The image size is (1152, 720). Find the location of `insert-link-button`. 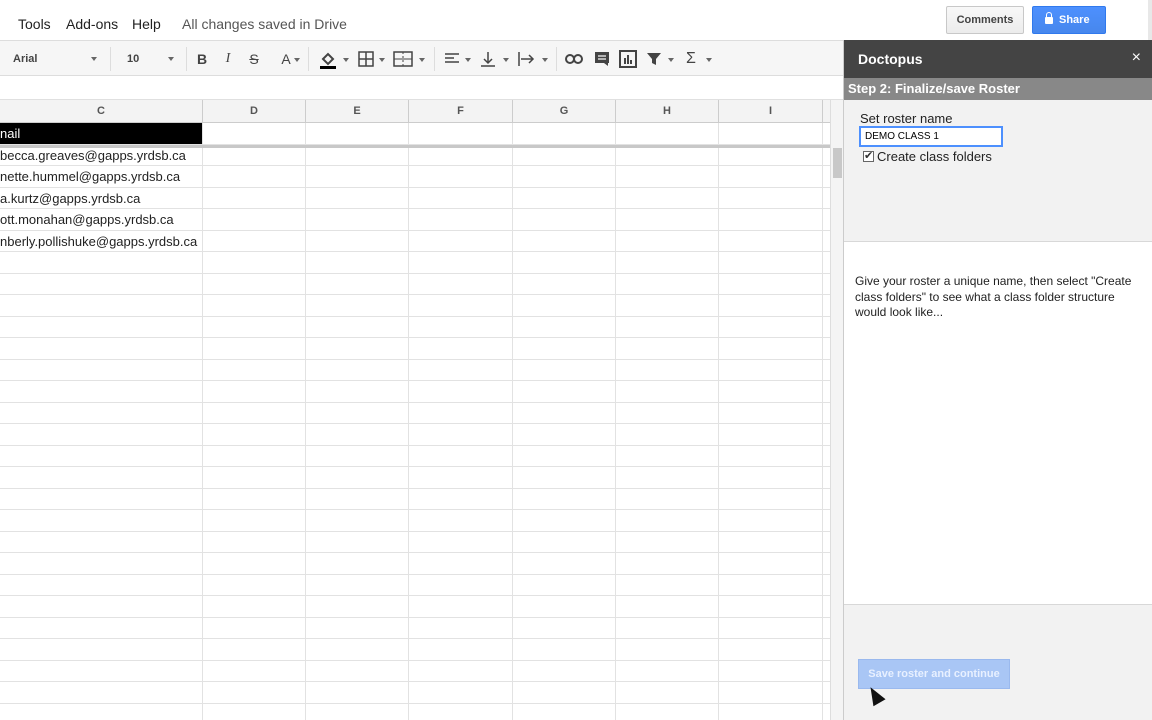

insert-link-button is located at coordinates (574, 59).